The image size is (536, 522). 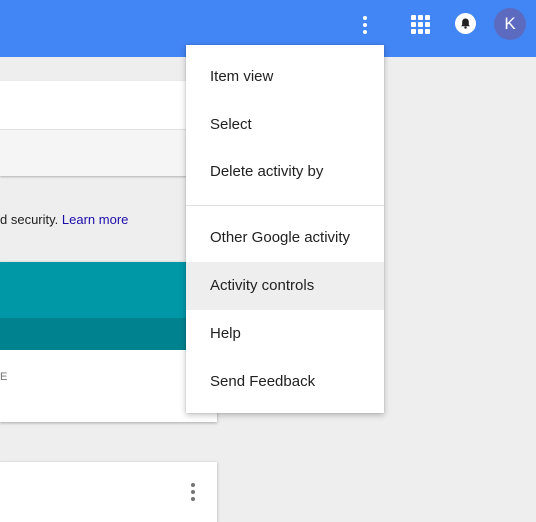 What do you see at coordinates (108, 153) in the screenshot?
I see `filter-row` at bounding box center [108, 153].